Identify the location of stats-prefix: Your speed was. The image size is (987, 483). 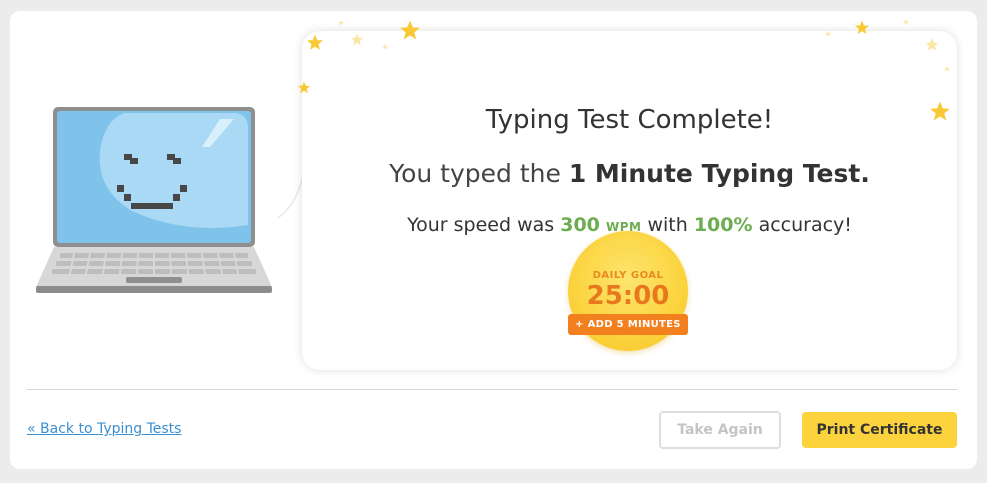
(484, 225).